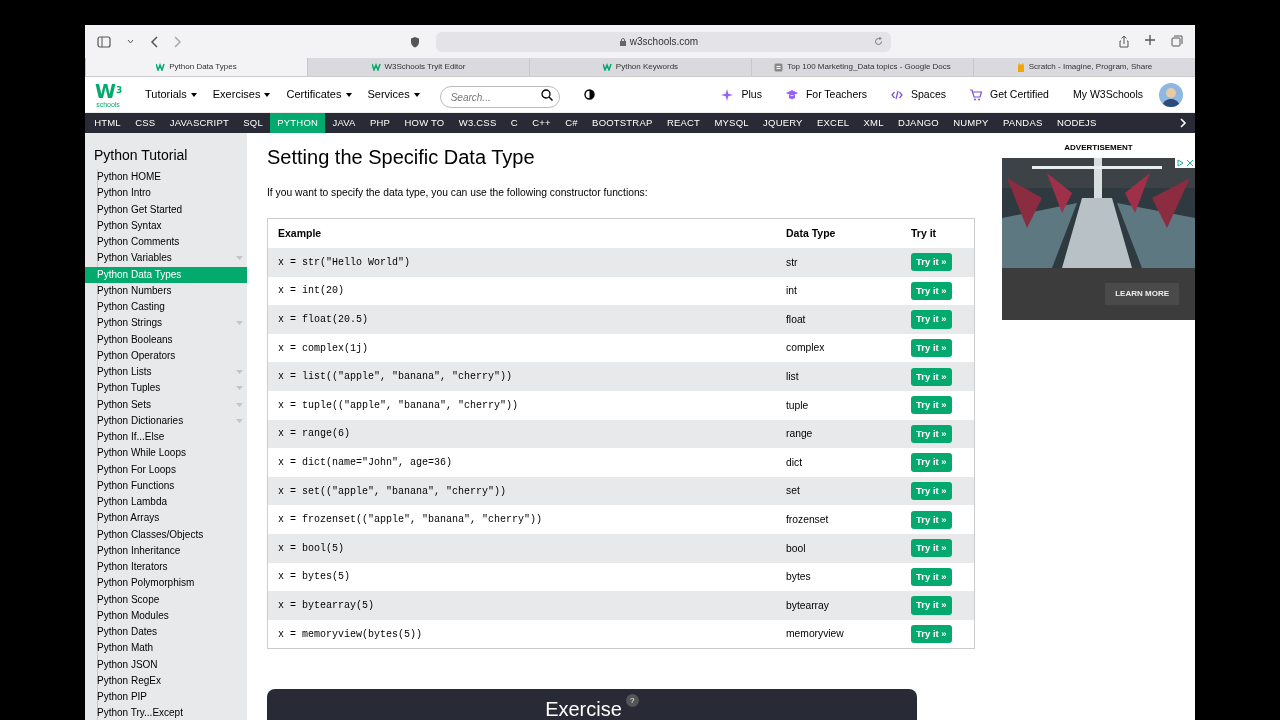  What do you see at coordinates (793, 377) in the screenshot?
I see `table-cell-text: list` at bounding box center [793, 377].